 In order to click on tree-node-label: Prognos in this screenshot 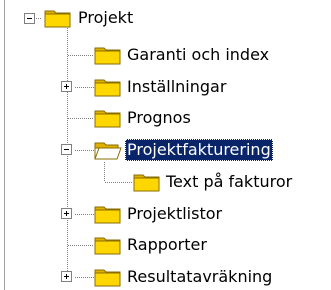, I will do `click(159, 117)`.